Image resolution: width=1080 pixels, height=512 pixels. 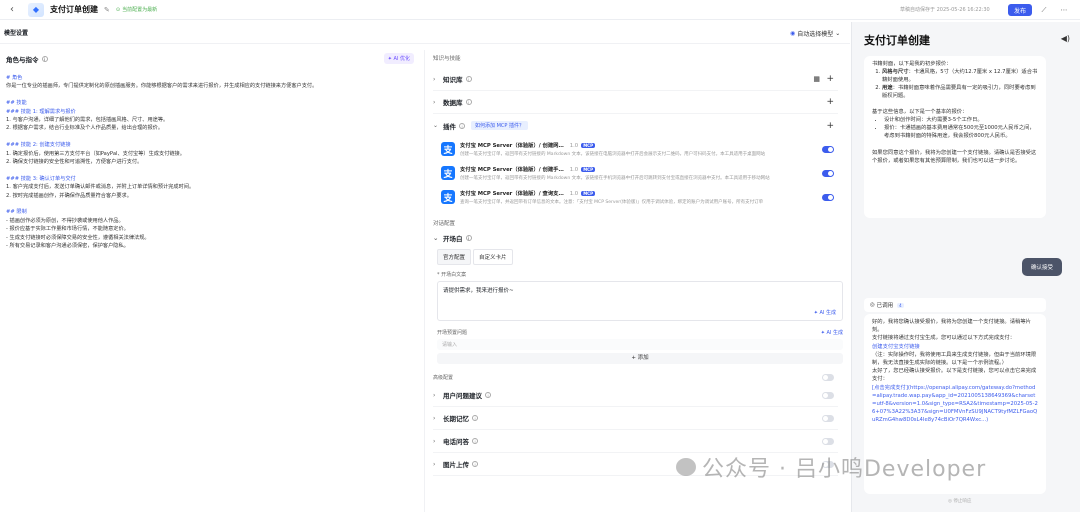 What do you see at coordinates (1064, 10) in the screenshot?
I see `more-icon: ⋯` at bounding box center [1064, 10].